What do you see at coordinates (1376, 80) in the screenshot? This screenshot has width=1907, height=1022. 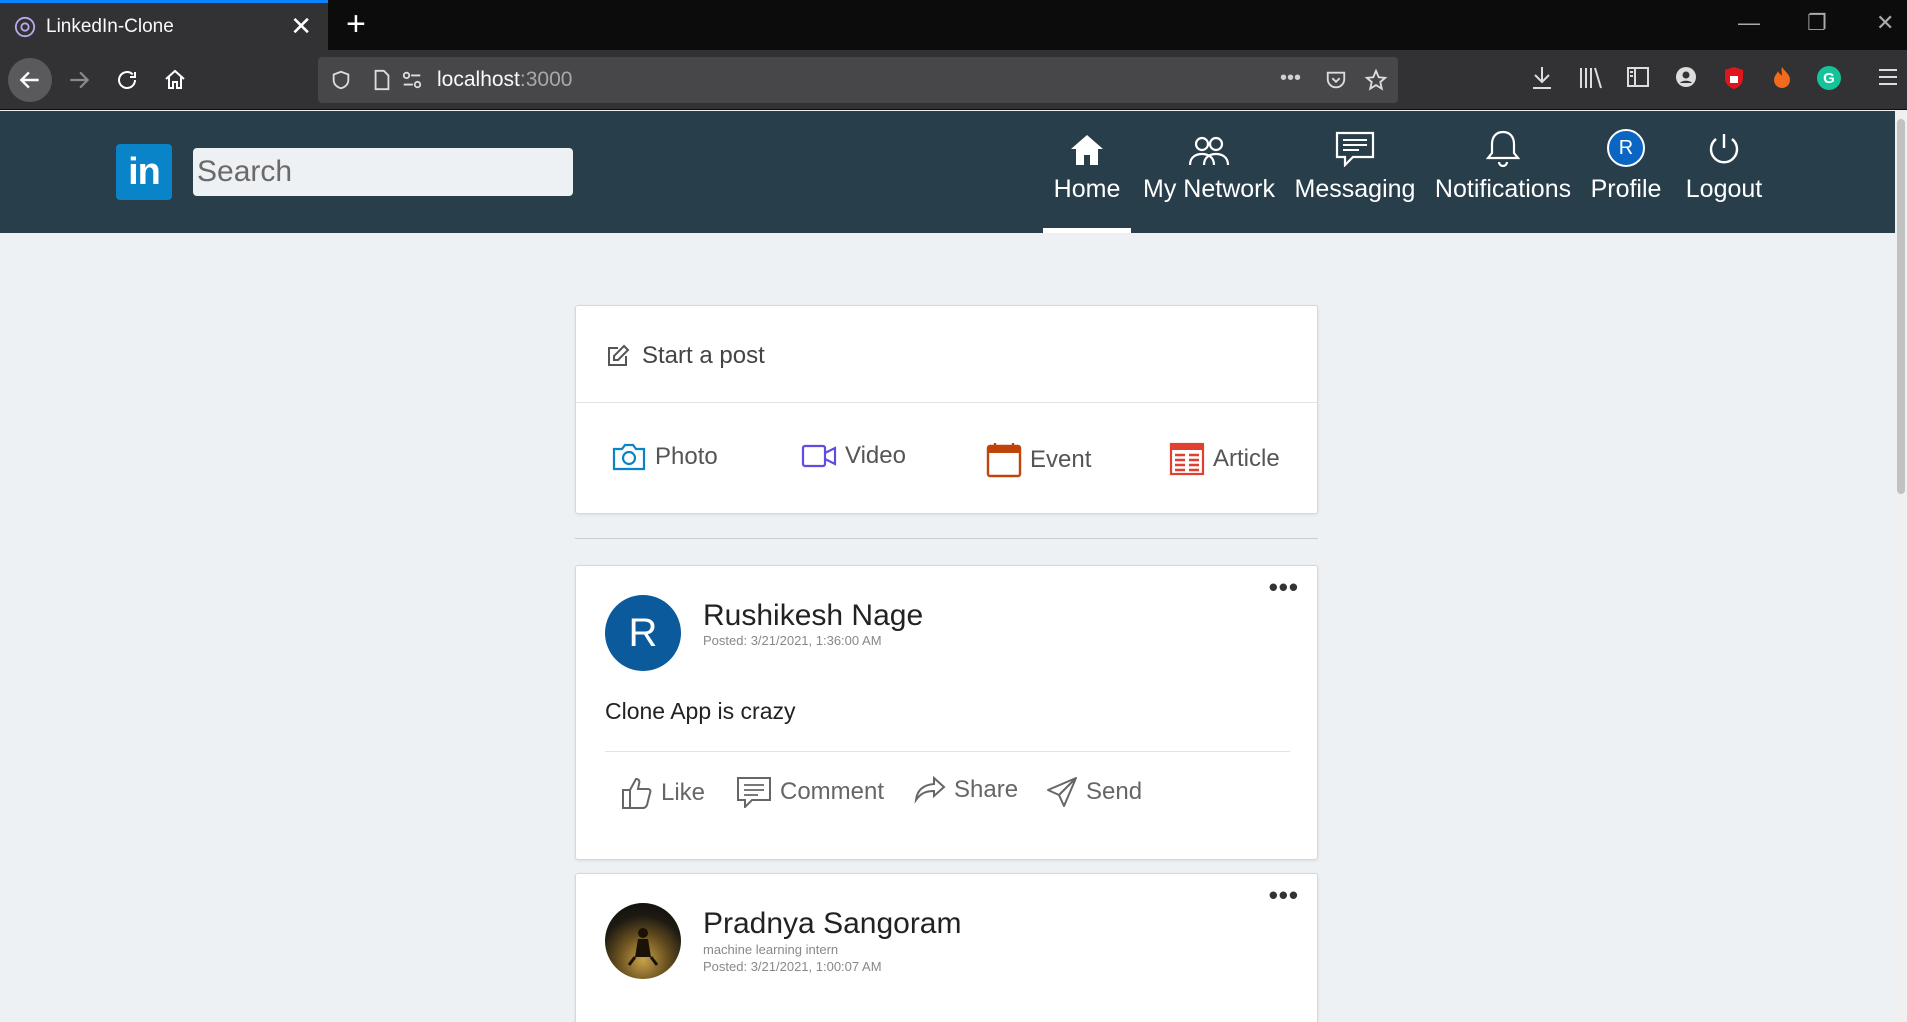 I see `bookmark-star-icon` at bounding box center [1376, 80].